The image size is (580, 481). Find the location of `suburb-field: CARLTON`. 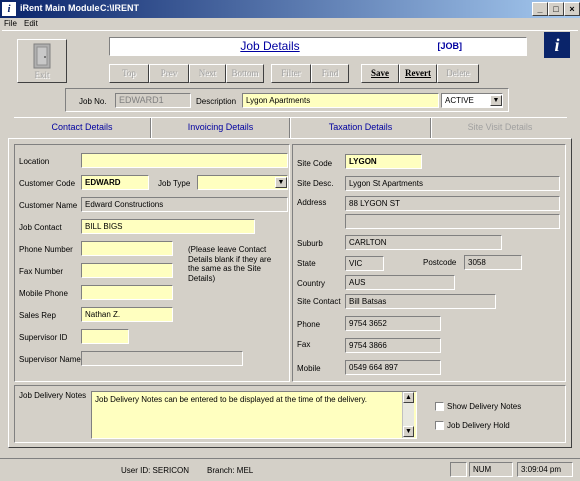

suburb-field: CARLTON is located at coordinates (423, 242).